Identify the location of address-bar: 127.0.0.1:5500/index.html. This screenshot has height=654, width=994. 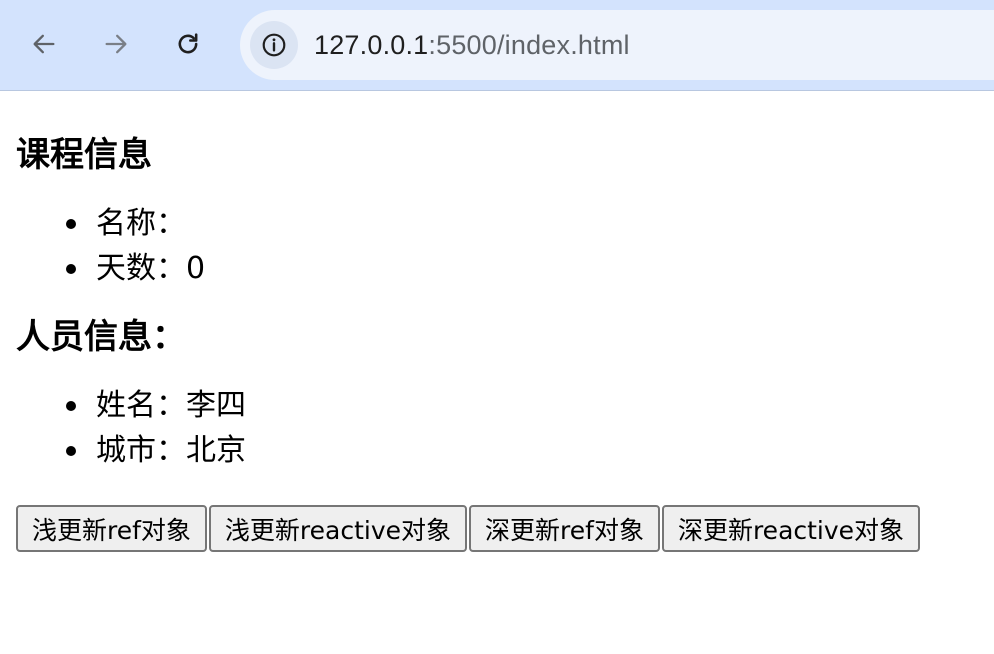
(617, 45).